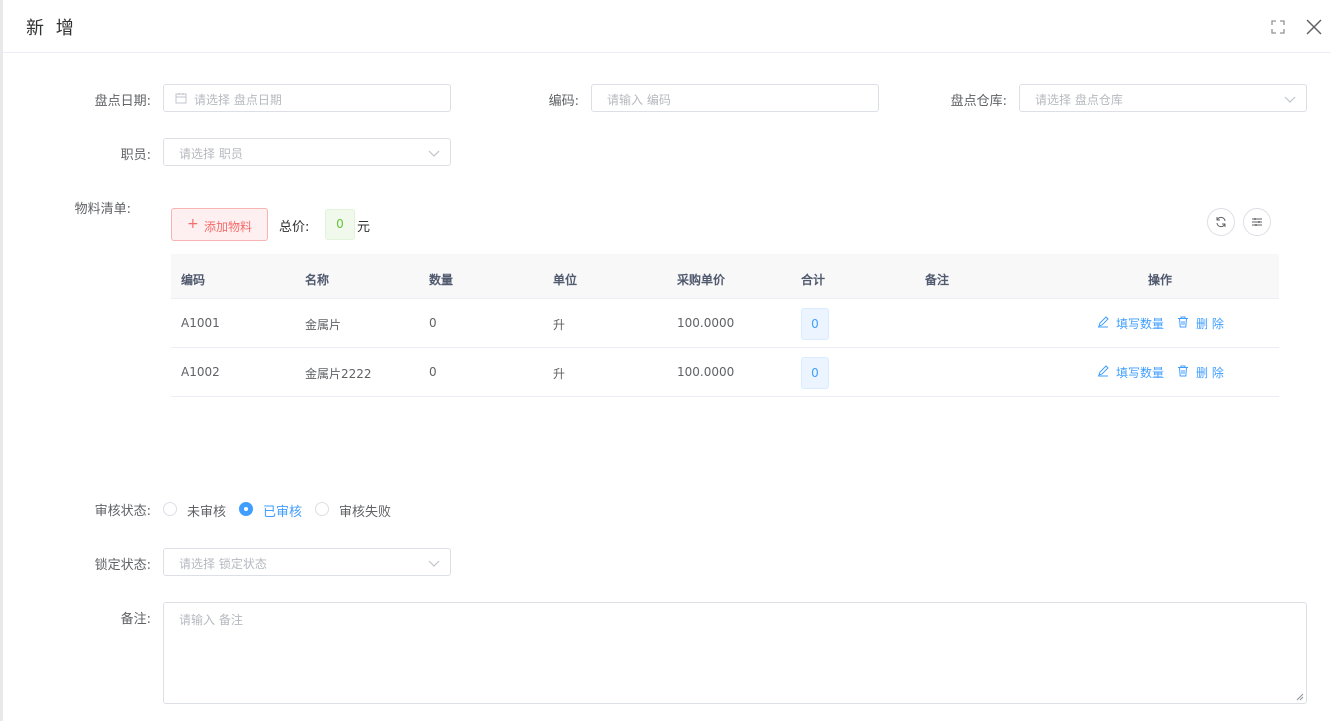 This screenshot has width=1331, height=721. I want to click on audit-label: 审核状态:, so click(122, 511).